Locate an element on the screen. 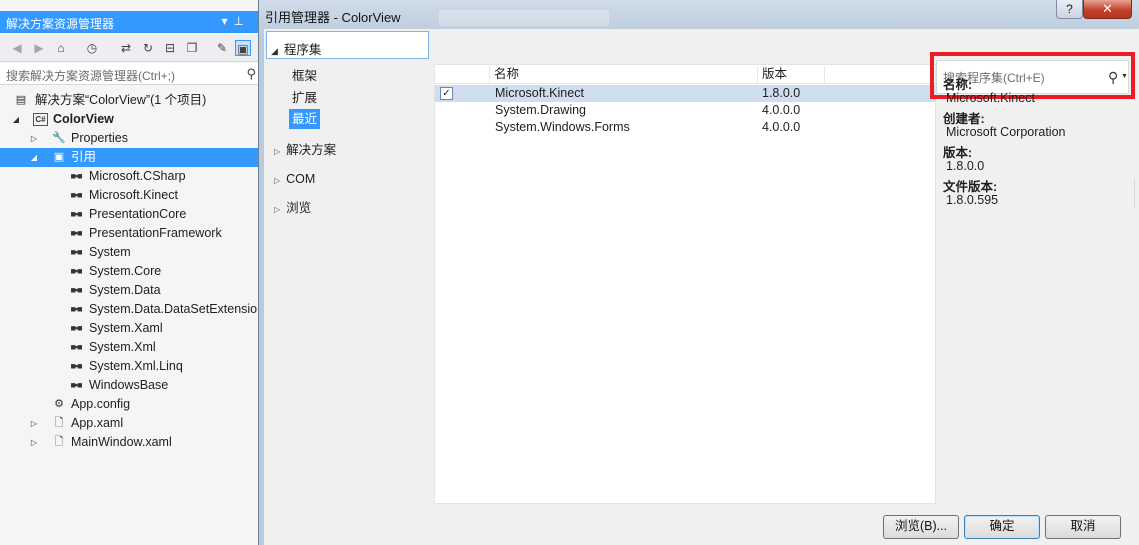 This screenshot has width=1139, height=545. tree-item-reference: ■▪■ PresentationFramework is located at coordinates (129, 233).